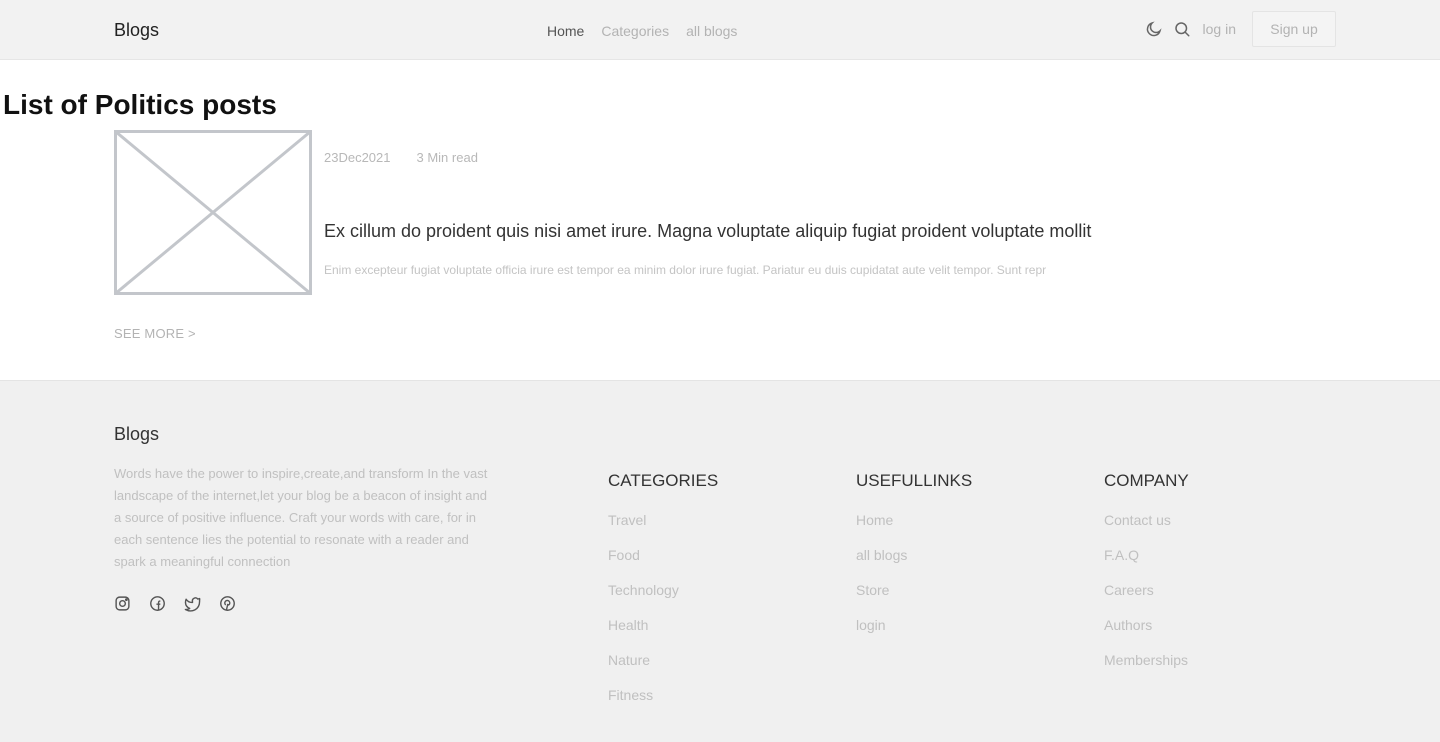  Describe the element at coordinates (663, 703) in the screenshot. I see `footer-link-fitness: Fitness` at that location.